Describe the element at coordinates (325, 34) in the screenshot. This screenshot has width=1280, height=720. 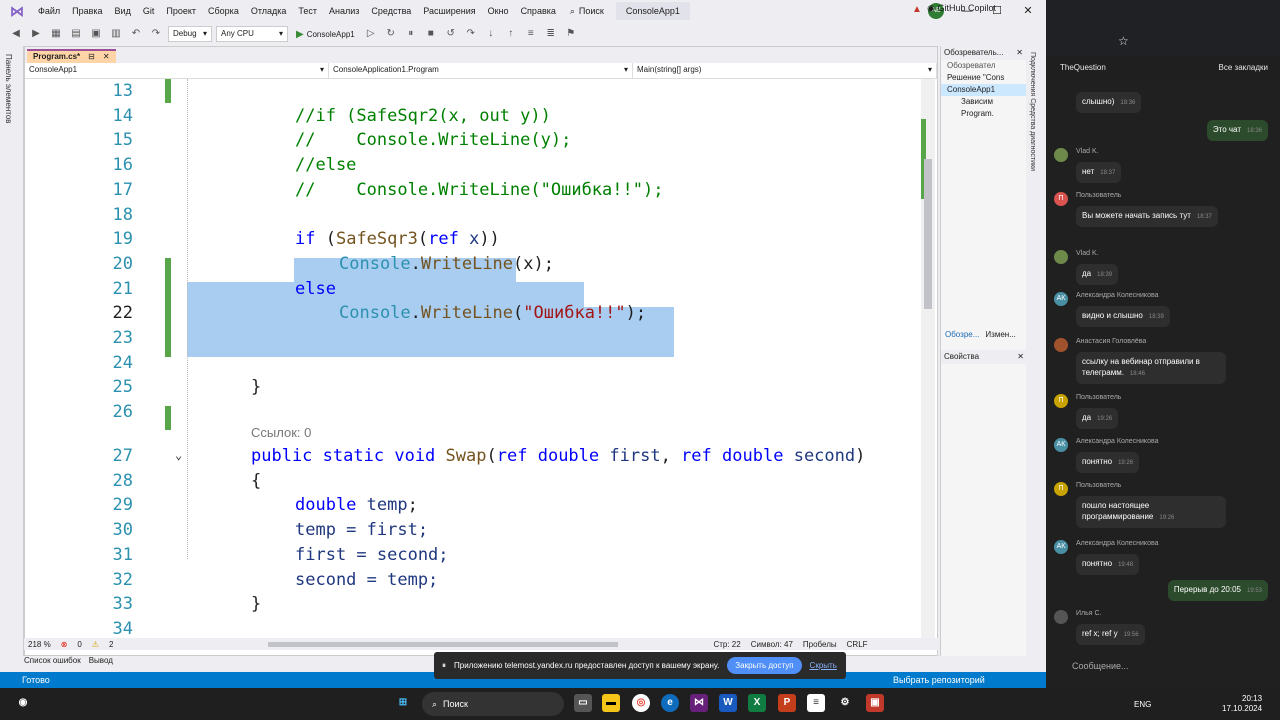
I see `run-button: ▶ ConsoleApp1` at that location.